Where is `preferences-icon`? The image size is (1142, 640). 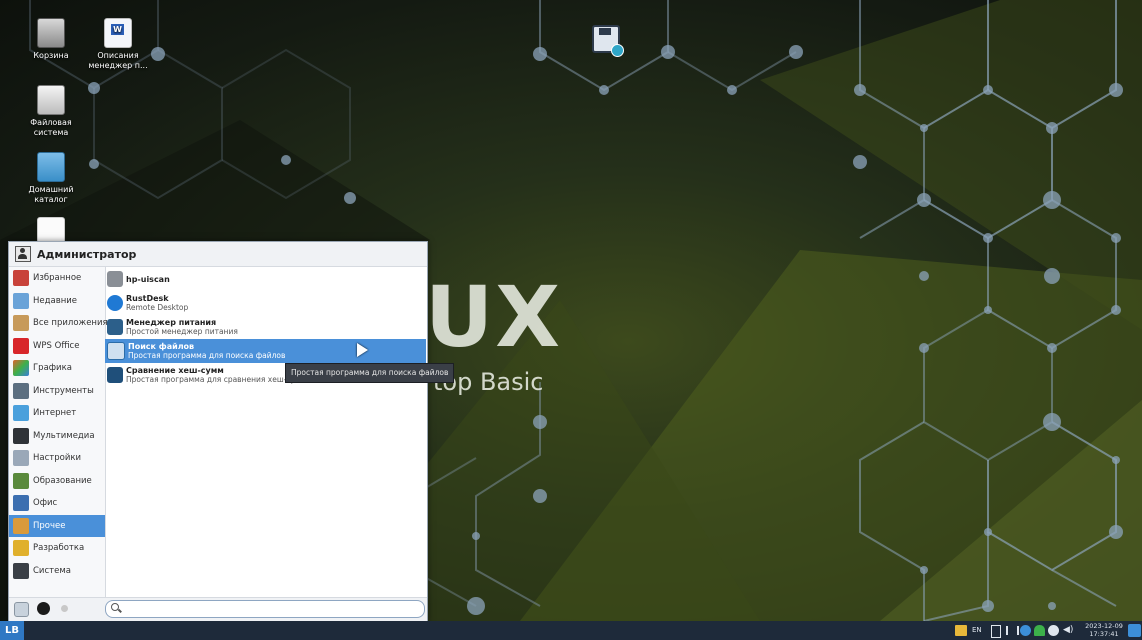 preferences-icon is located at coordinates (21, 609).